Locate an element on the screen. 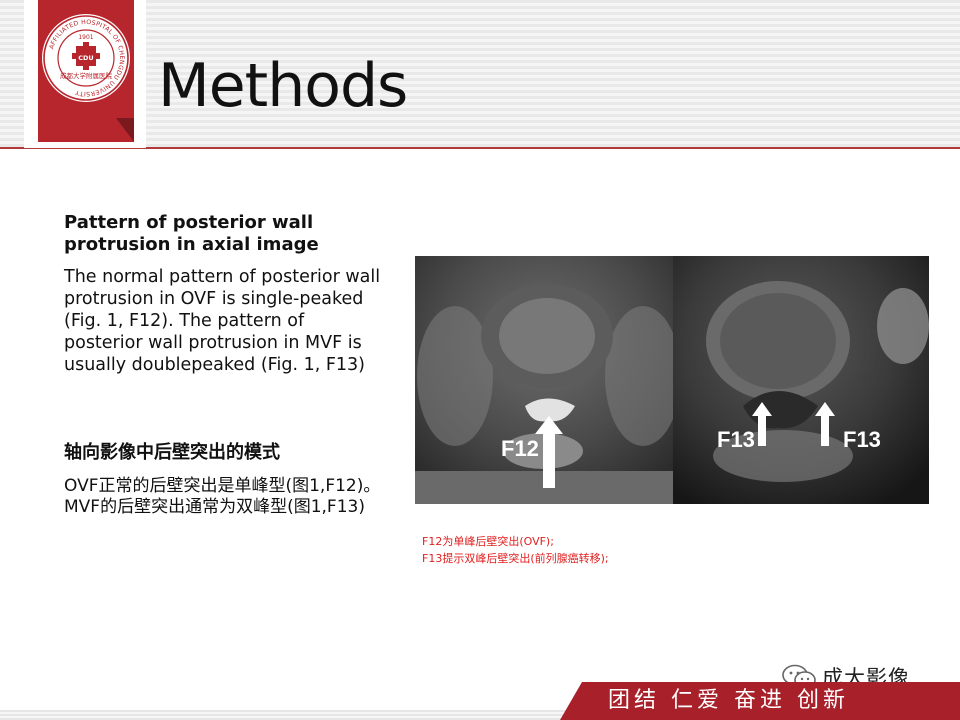 The height and width of the screenshot is (720, 960). label-f12: F12 is located at coordinates (520, 448).